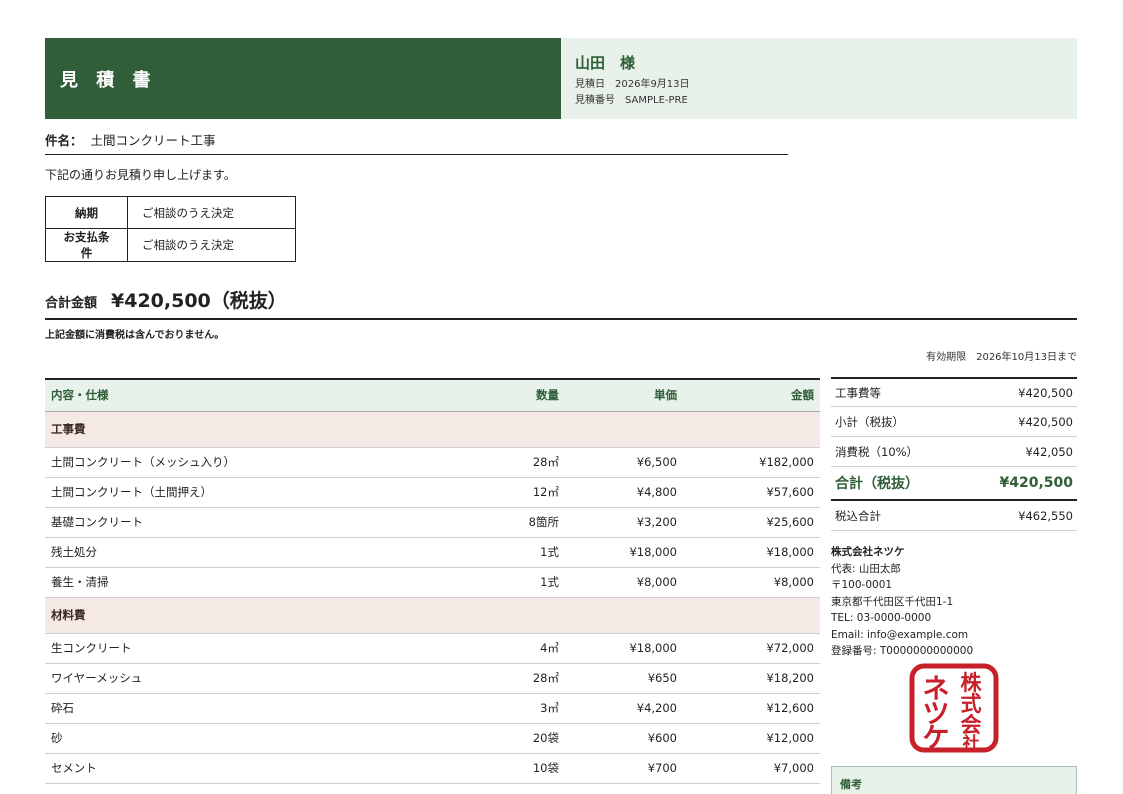 The height and width of the screenshot is (794, 1123). I want to click on item-unit-price: ¥3,200, so click(624, 522).